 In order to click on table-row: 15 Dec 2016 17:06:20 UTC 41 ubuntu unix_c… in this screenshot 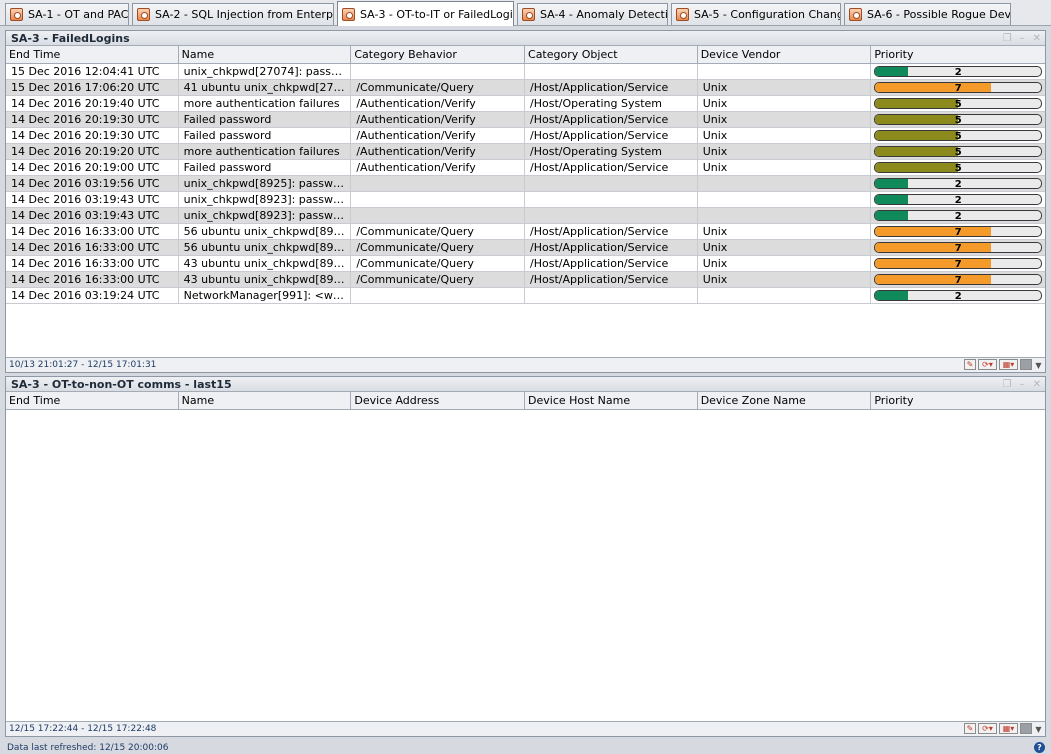, I will do `click(525, 88)`.